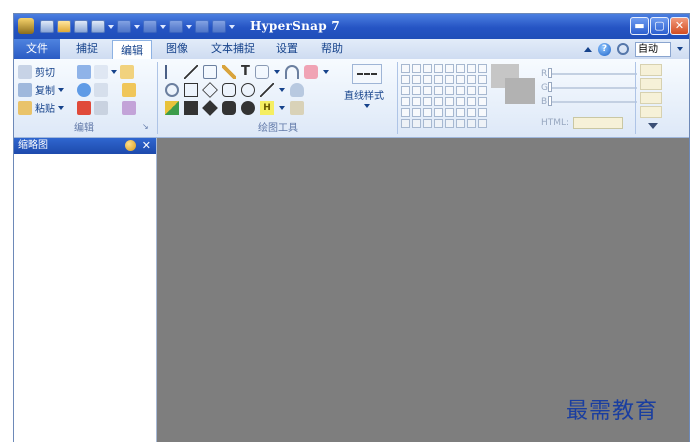  I want to click on b-slider, so click(592, 101).